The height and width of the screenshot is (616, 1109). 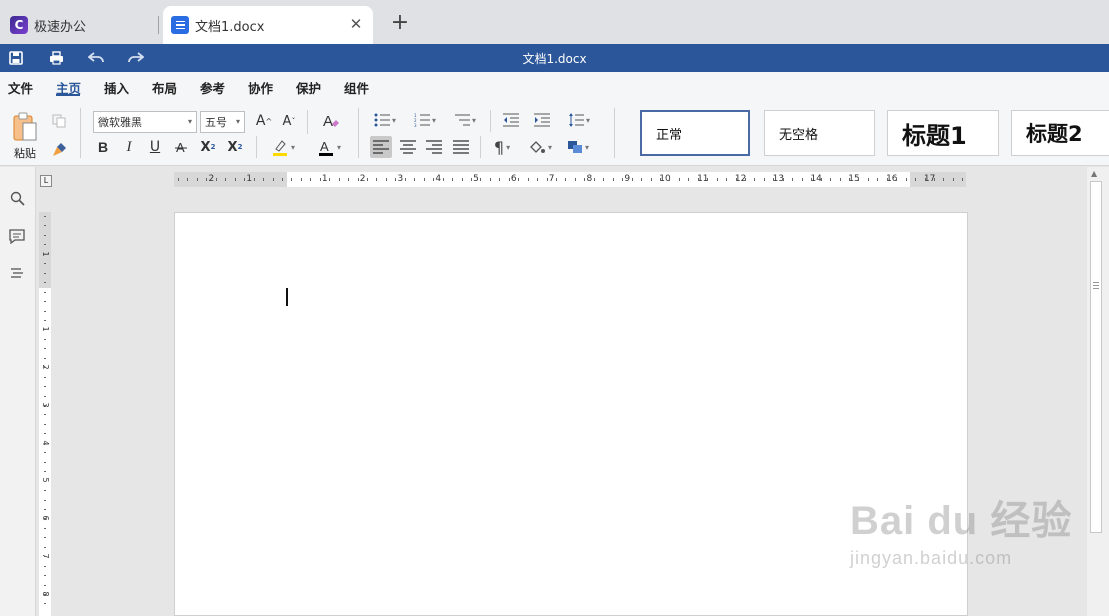 What do you see at coordinates (283, 147) in the screenshot?
I see `highlight-color-icon: ▾` at bounding box center [283, 147].